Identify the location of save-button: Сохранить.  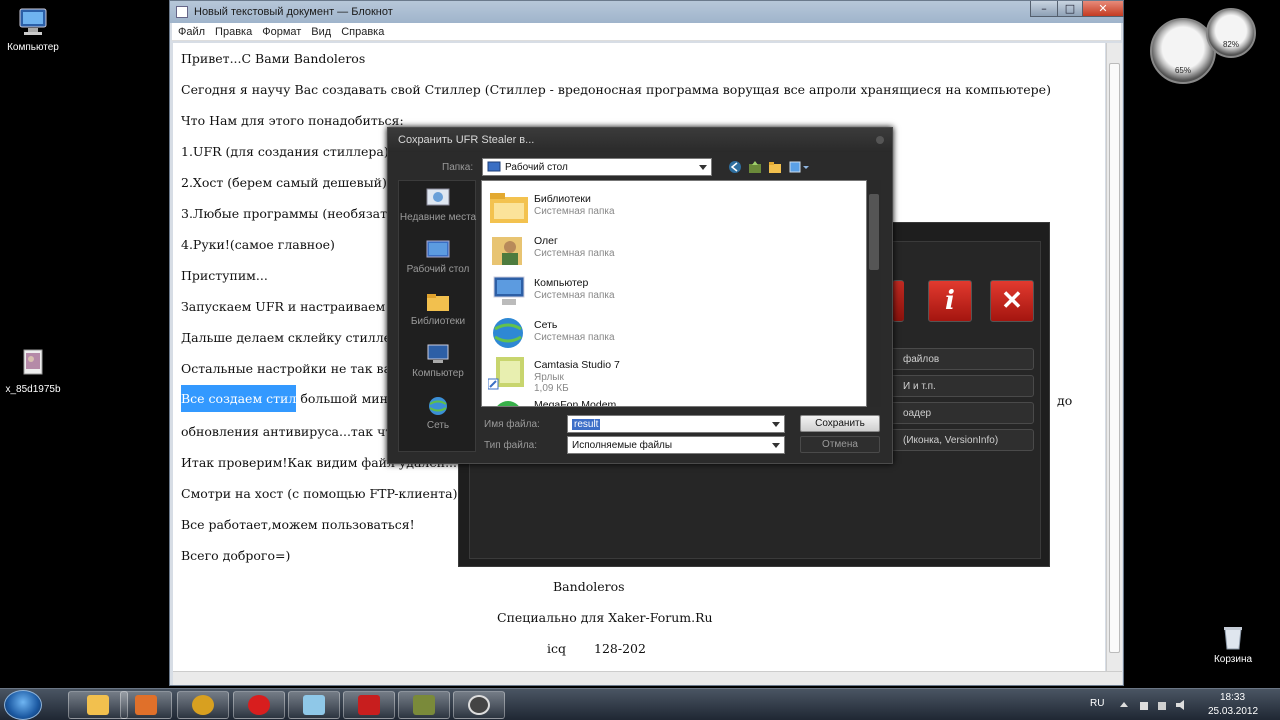
(840, 423).